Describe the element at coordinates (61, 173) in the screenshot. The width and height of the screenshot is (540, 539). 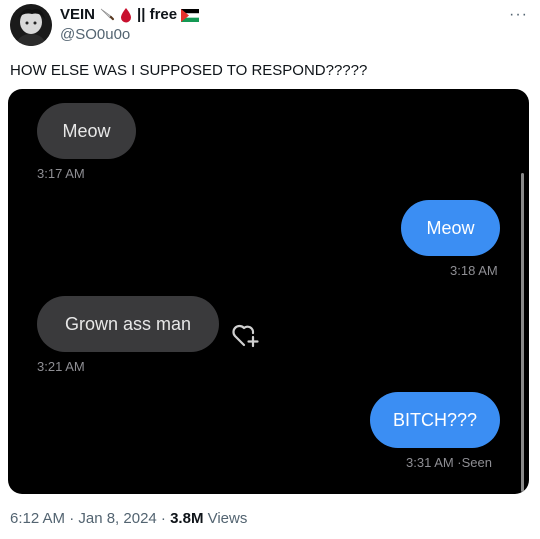
I see `message-time: 3:17 AM` at that location.